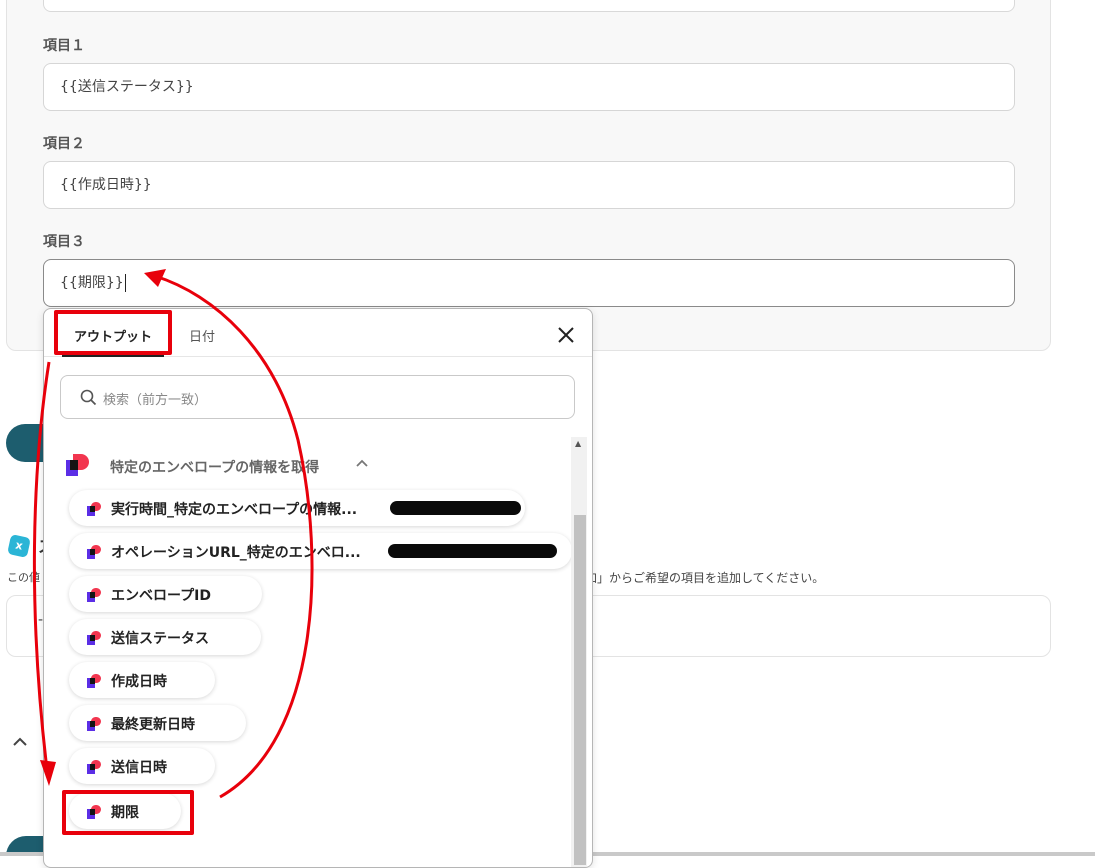  What do you see at coordinates (26, 443) in the screenshot?
I see `background-button` at bounding box center [26, 443].